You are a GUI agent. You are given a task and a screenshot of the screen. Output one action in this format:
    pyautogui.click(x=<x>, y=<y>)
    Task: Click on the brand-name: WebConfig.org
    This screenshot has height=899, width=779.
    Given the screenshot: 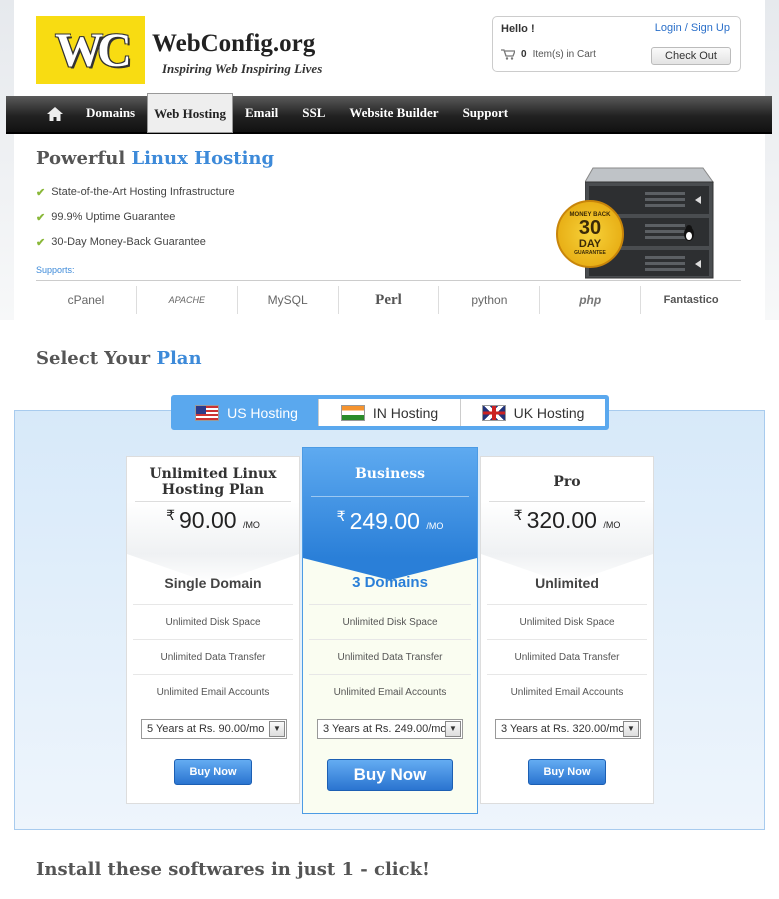 What is the action you would take?
    pyautogui.click(x=234, y=43)
    